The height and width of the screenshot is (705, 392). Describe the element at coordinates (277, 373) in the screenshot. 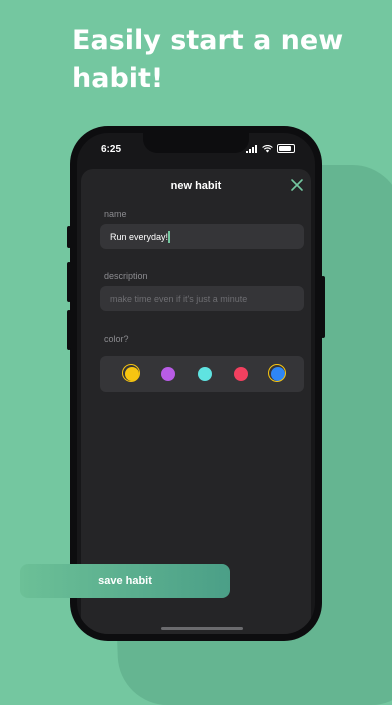

I see `color-swatch-blue` at that location.